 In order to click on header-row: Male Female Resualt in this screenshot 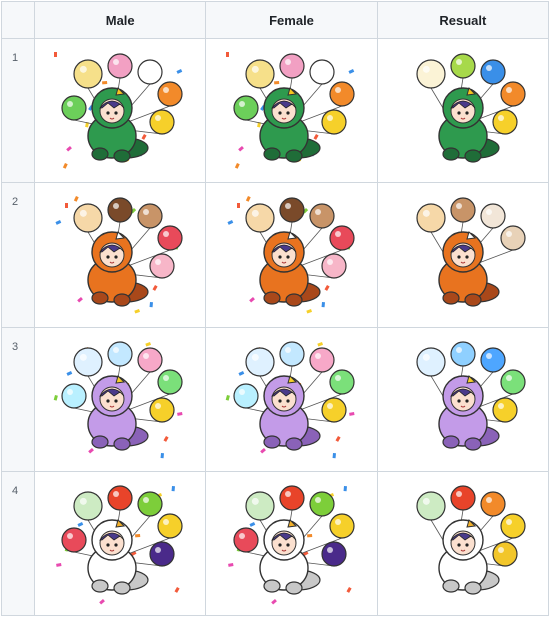, I will do `click(275, 20)`.